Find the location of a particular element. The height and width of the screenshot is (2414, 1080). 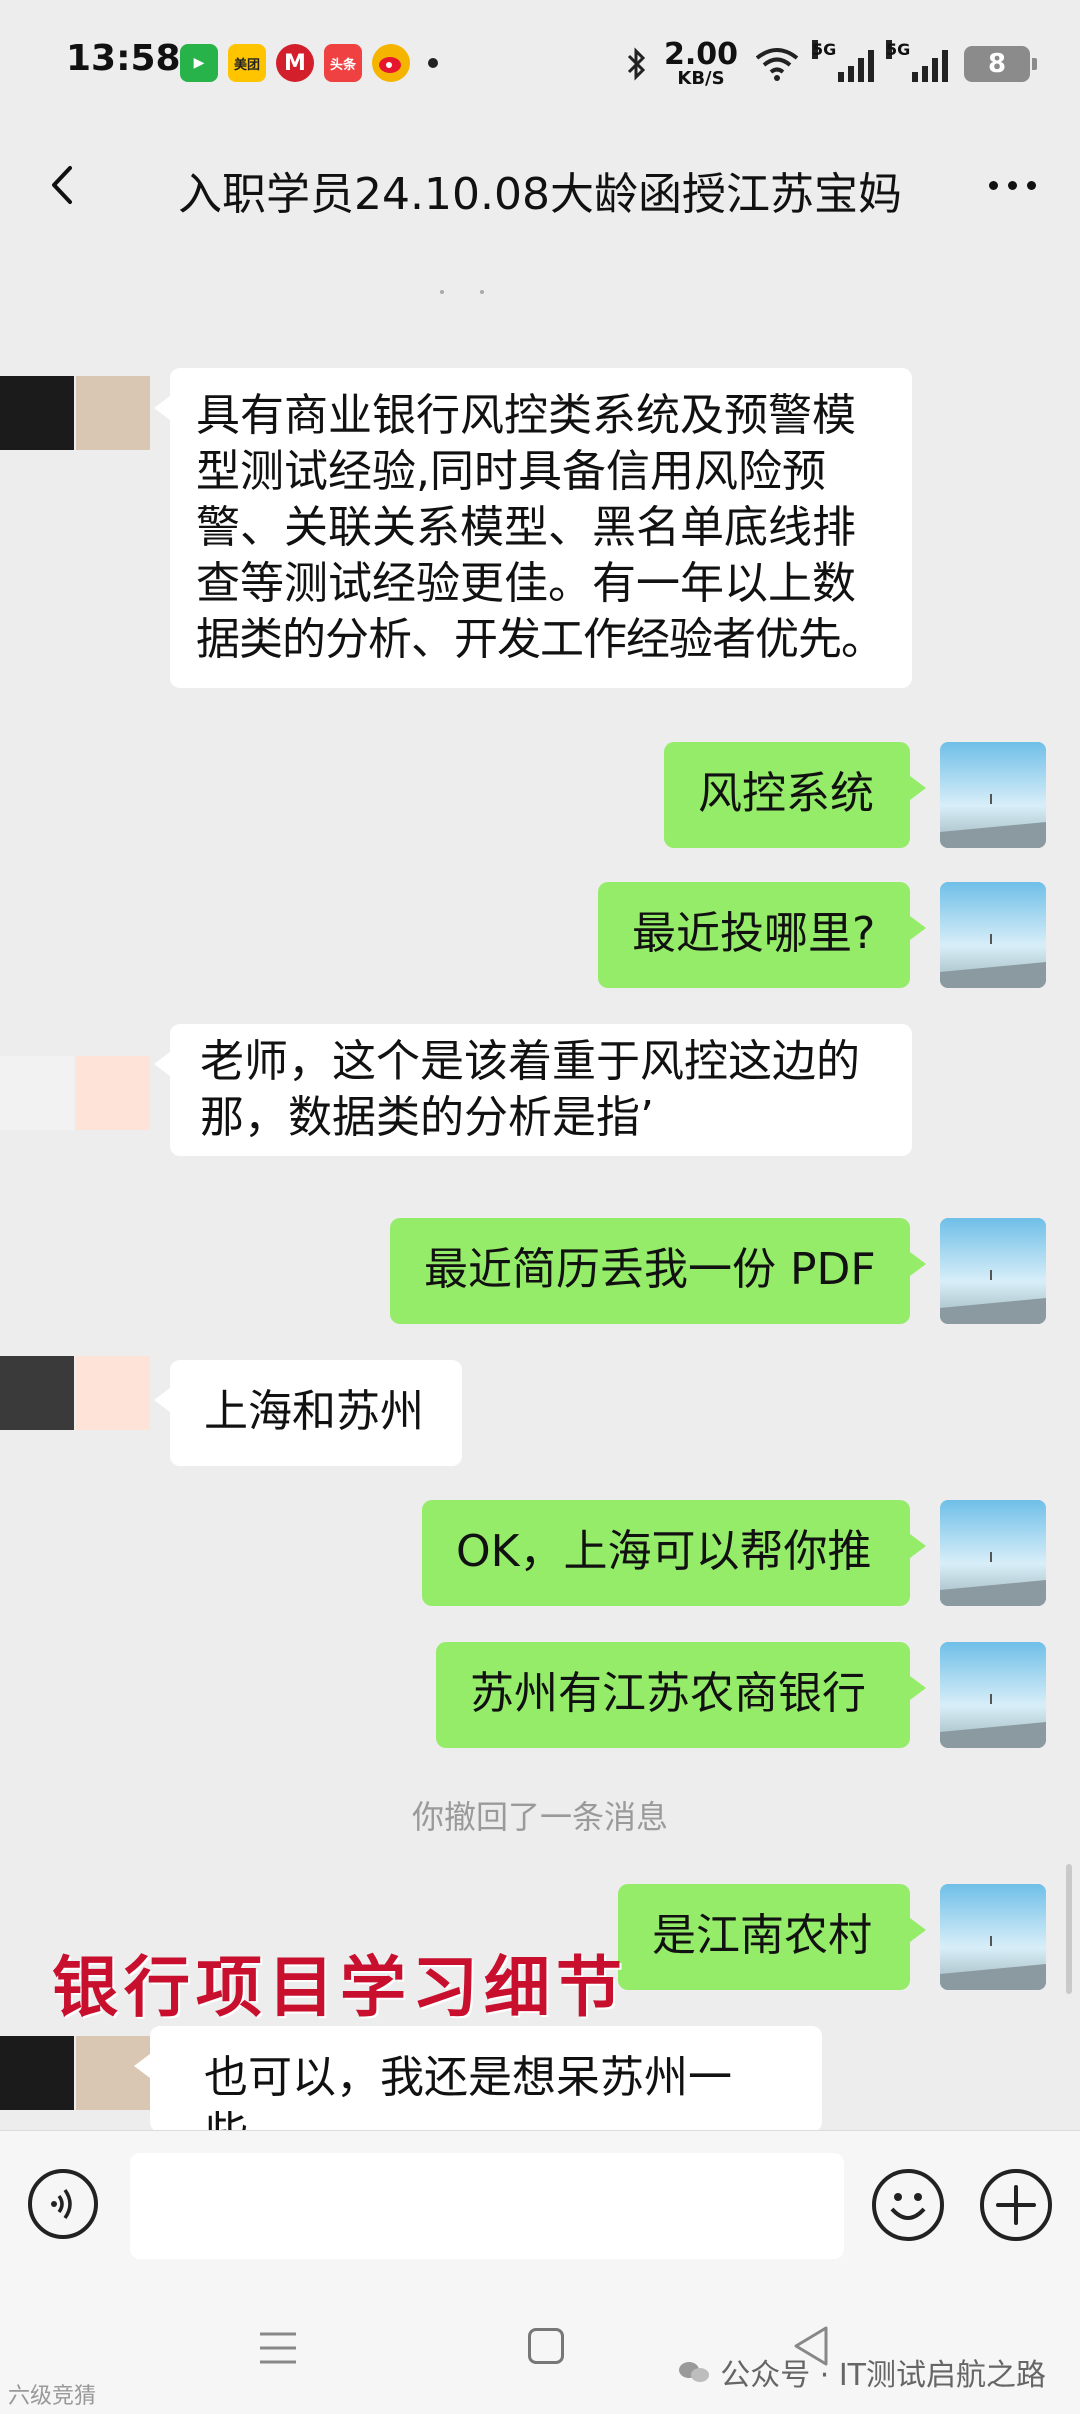

message-bubble-incoming: 上海和苏州 is located at coordinates (308, 1413).